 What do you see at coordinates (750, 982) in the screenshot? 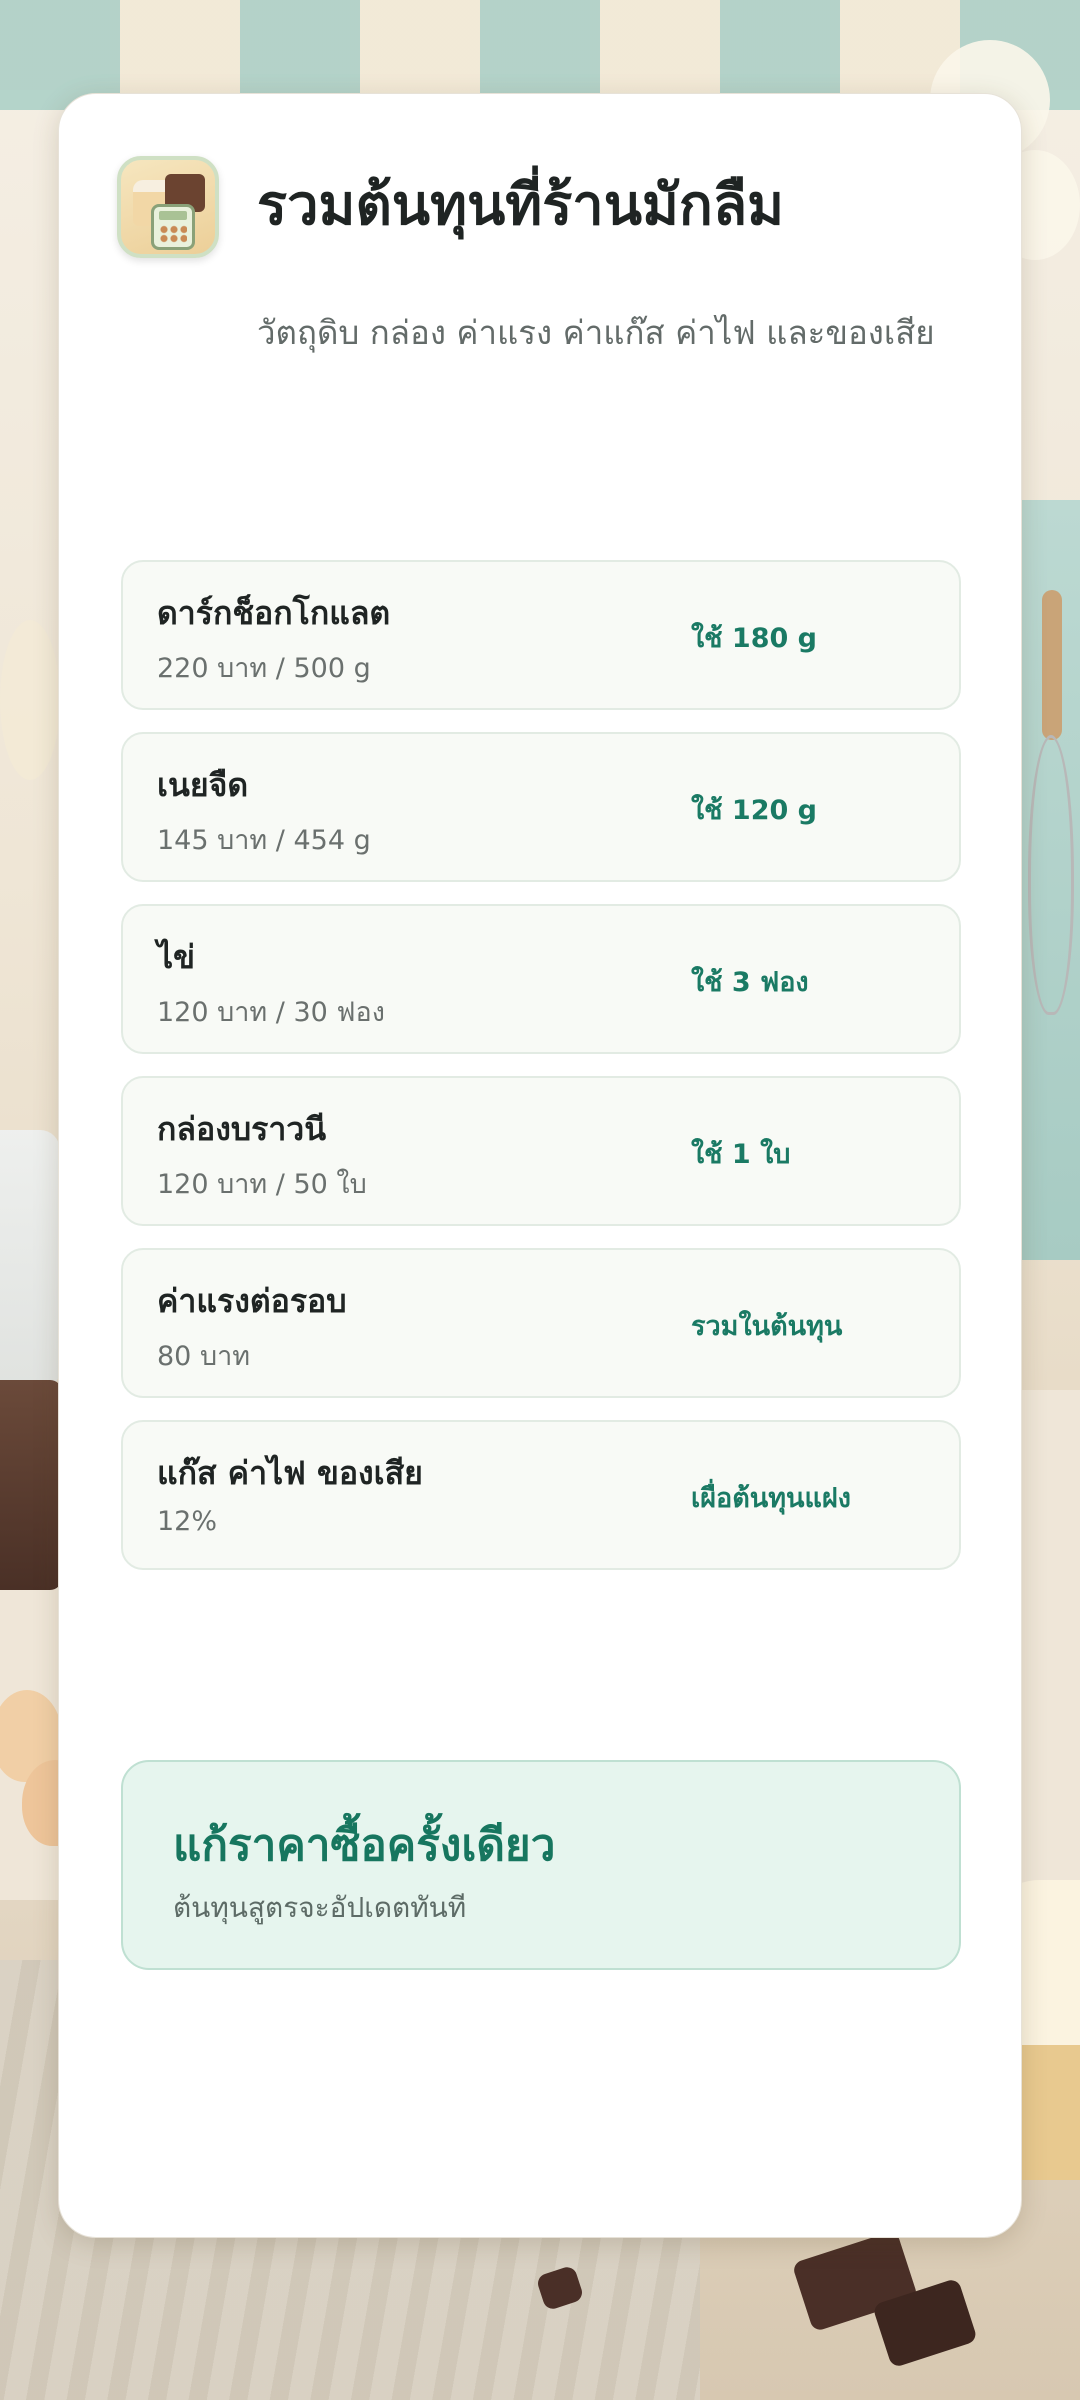
I see `ingredient-usage: ใช้ 3 ฟอง` at bounding box center [750, 982].